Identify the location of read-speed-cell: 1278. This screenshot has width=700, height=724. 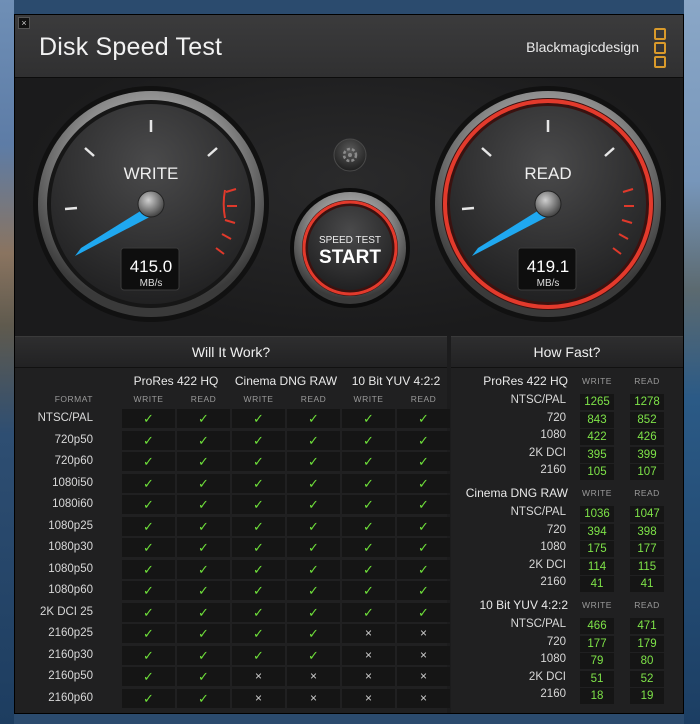
(647, 402).